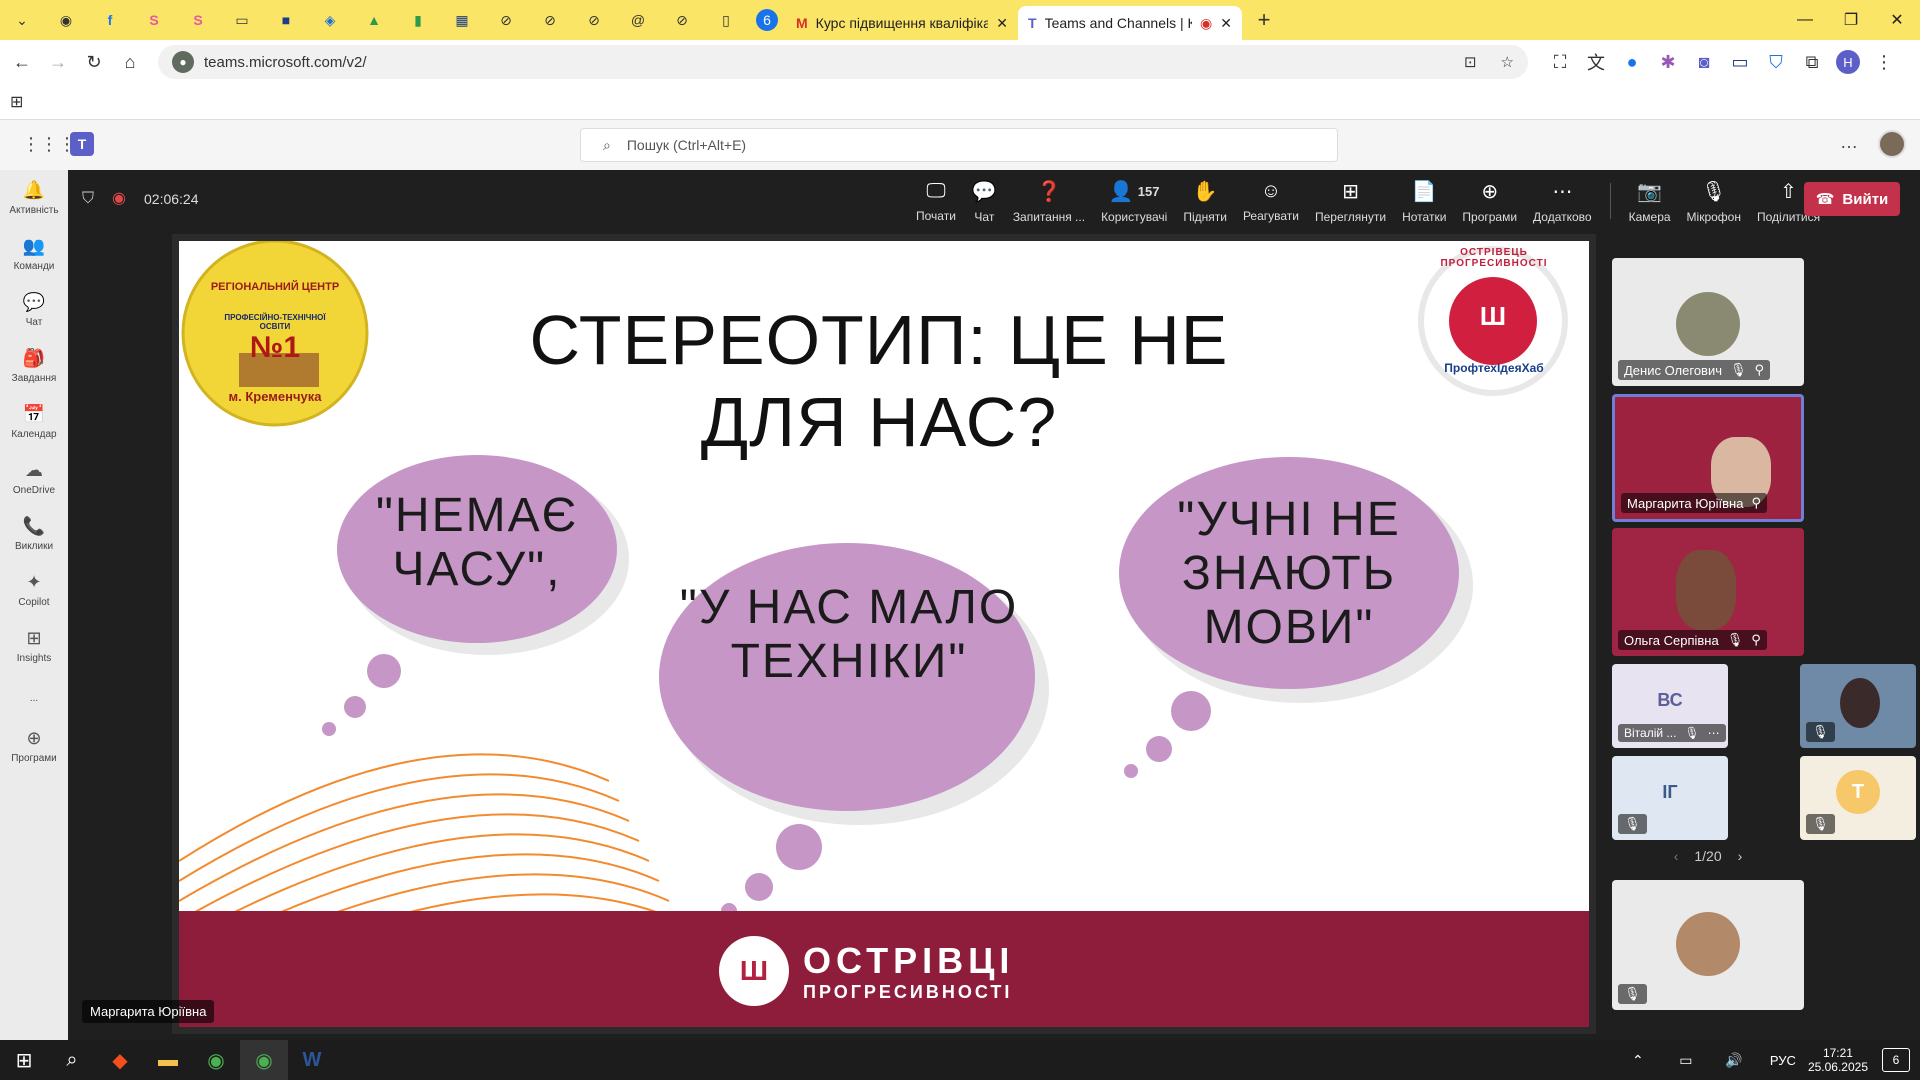 Image resolution: width=1920 pixels, height=1080 pixels. I want to click on url-field: ● teams.microsoft.com/v2/ ⊡ ☆, so click(843, 62).